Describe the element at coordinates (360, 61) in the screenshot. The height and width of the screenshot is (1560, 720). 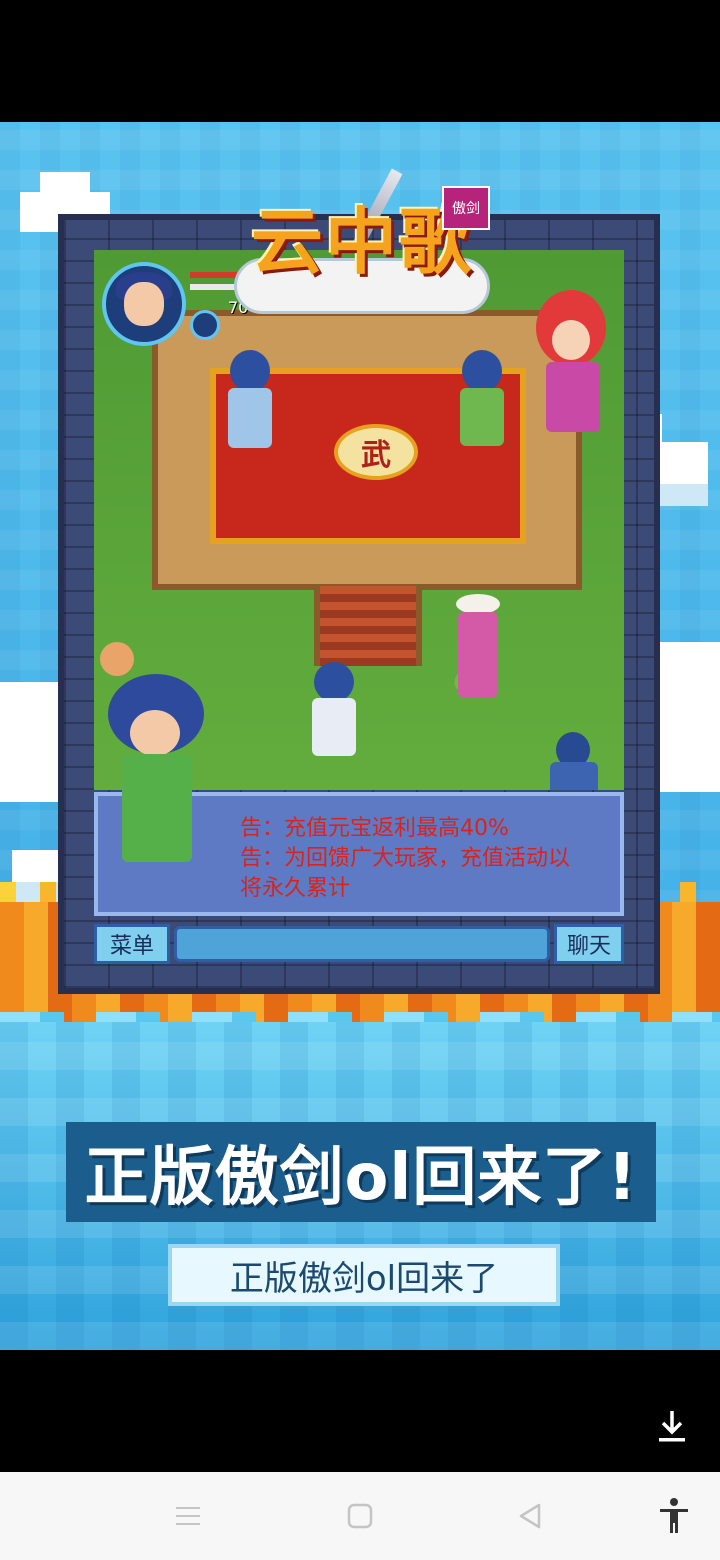
I see `top-black-bar` at that location.